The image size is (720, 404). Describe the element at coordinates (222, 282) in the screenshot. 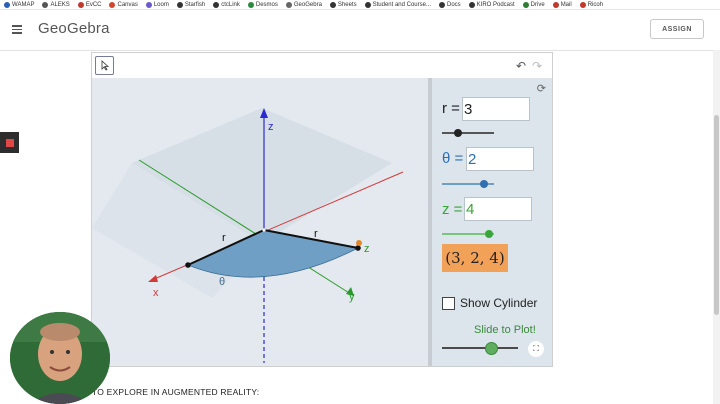

I see `theta-label: θ` at that location.